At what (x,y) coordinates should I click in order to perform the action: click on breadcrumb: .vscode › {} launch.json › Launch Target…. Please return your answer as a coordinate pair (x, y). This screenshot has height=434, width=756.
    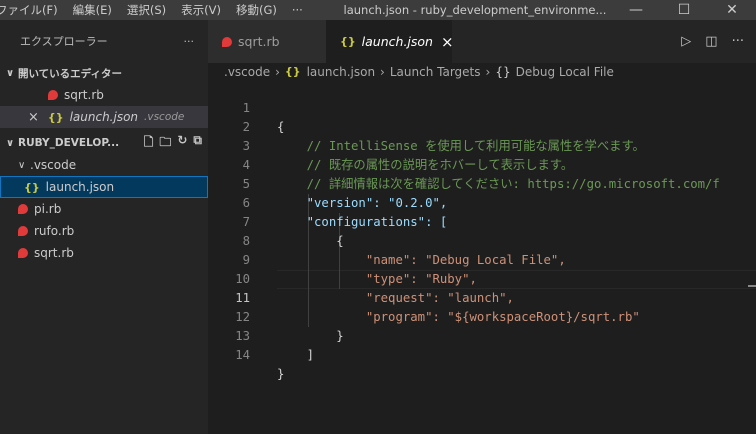
    Looking at the image, I should click on (482, 71).